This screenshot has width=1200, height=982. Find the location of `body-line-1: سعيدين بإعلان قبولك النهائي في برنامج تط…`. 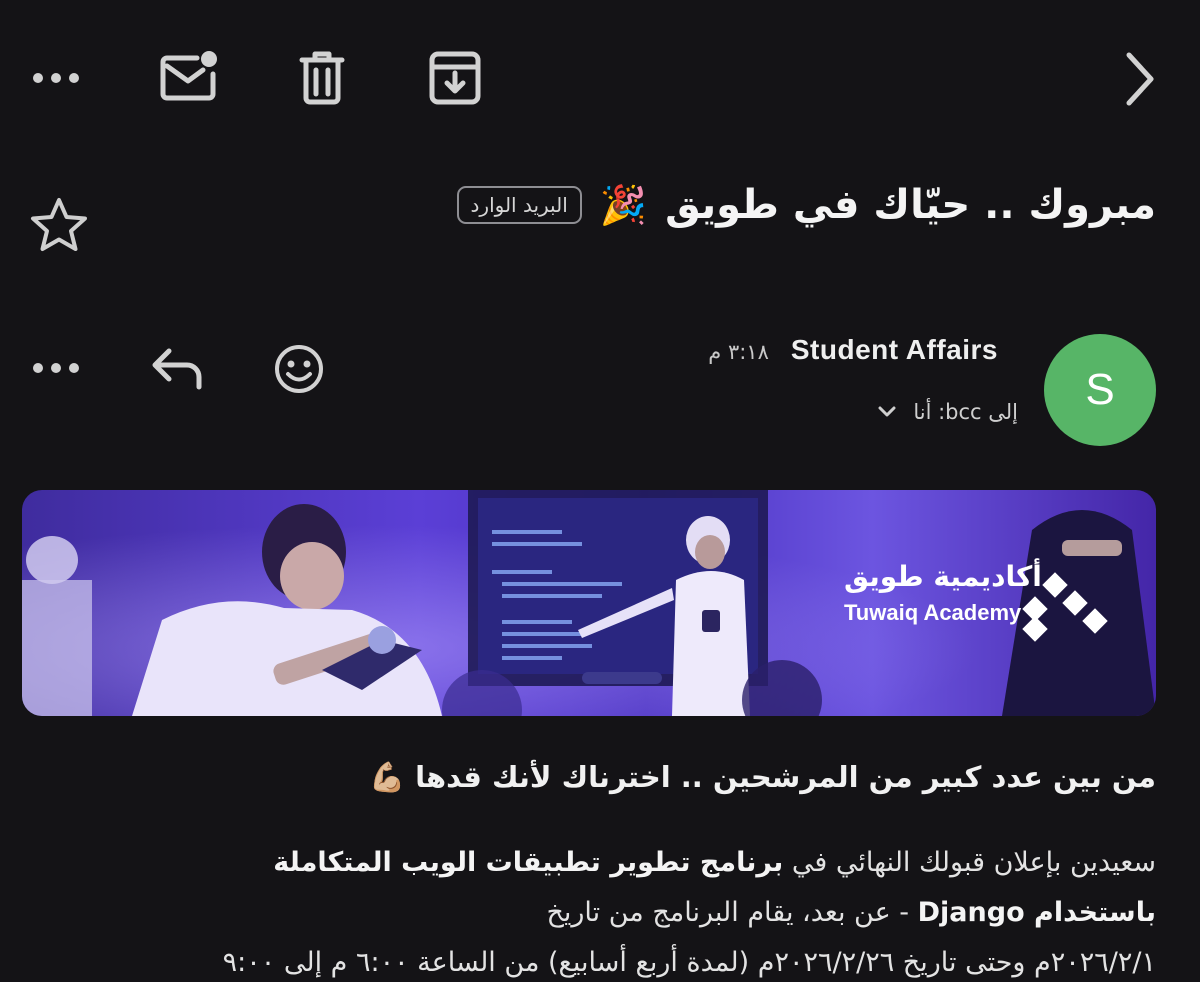

body-line-1: سعيدين بإعلان قبولك النهائي في برنامج تط… is located at coordinates (596, 863).